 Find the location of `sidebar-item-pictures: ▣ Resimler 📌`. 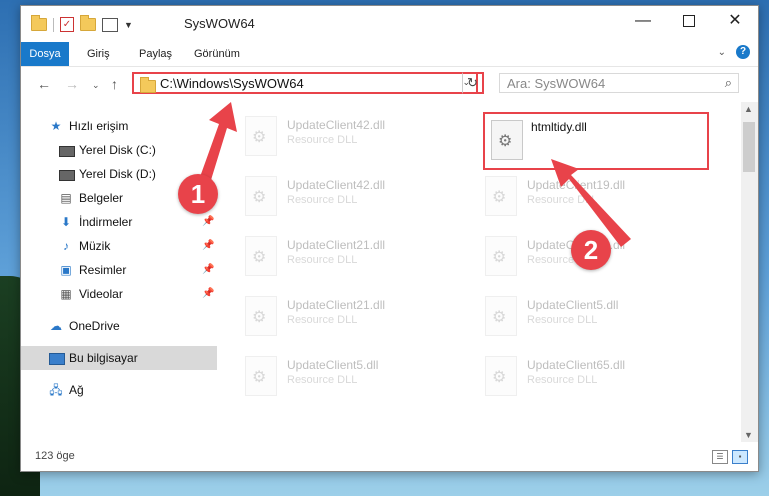

sidebar-item-pictures: ▣ Resimler 📌 is located at coordinates (119, 270).